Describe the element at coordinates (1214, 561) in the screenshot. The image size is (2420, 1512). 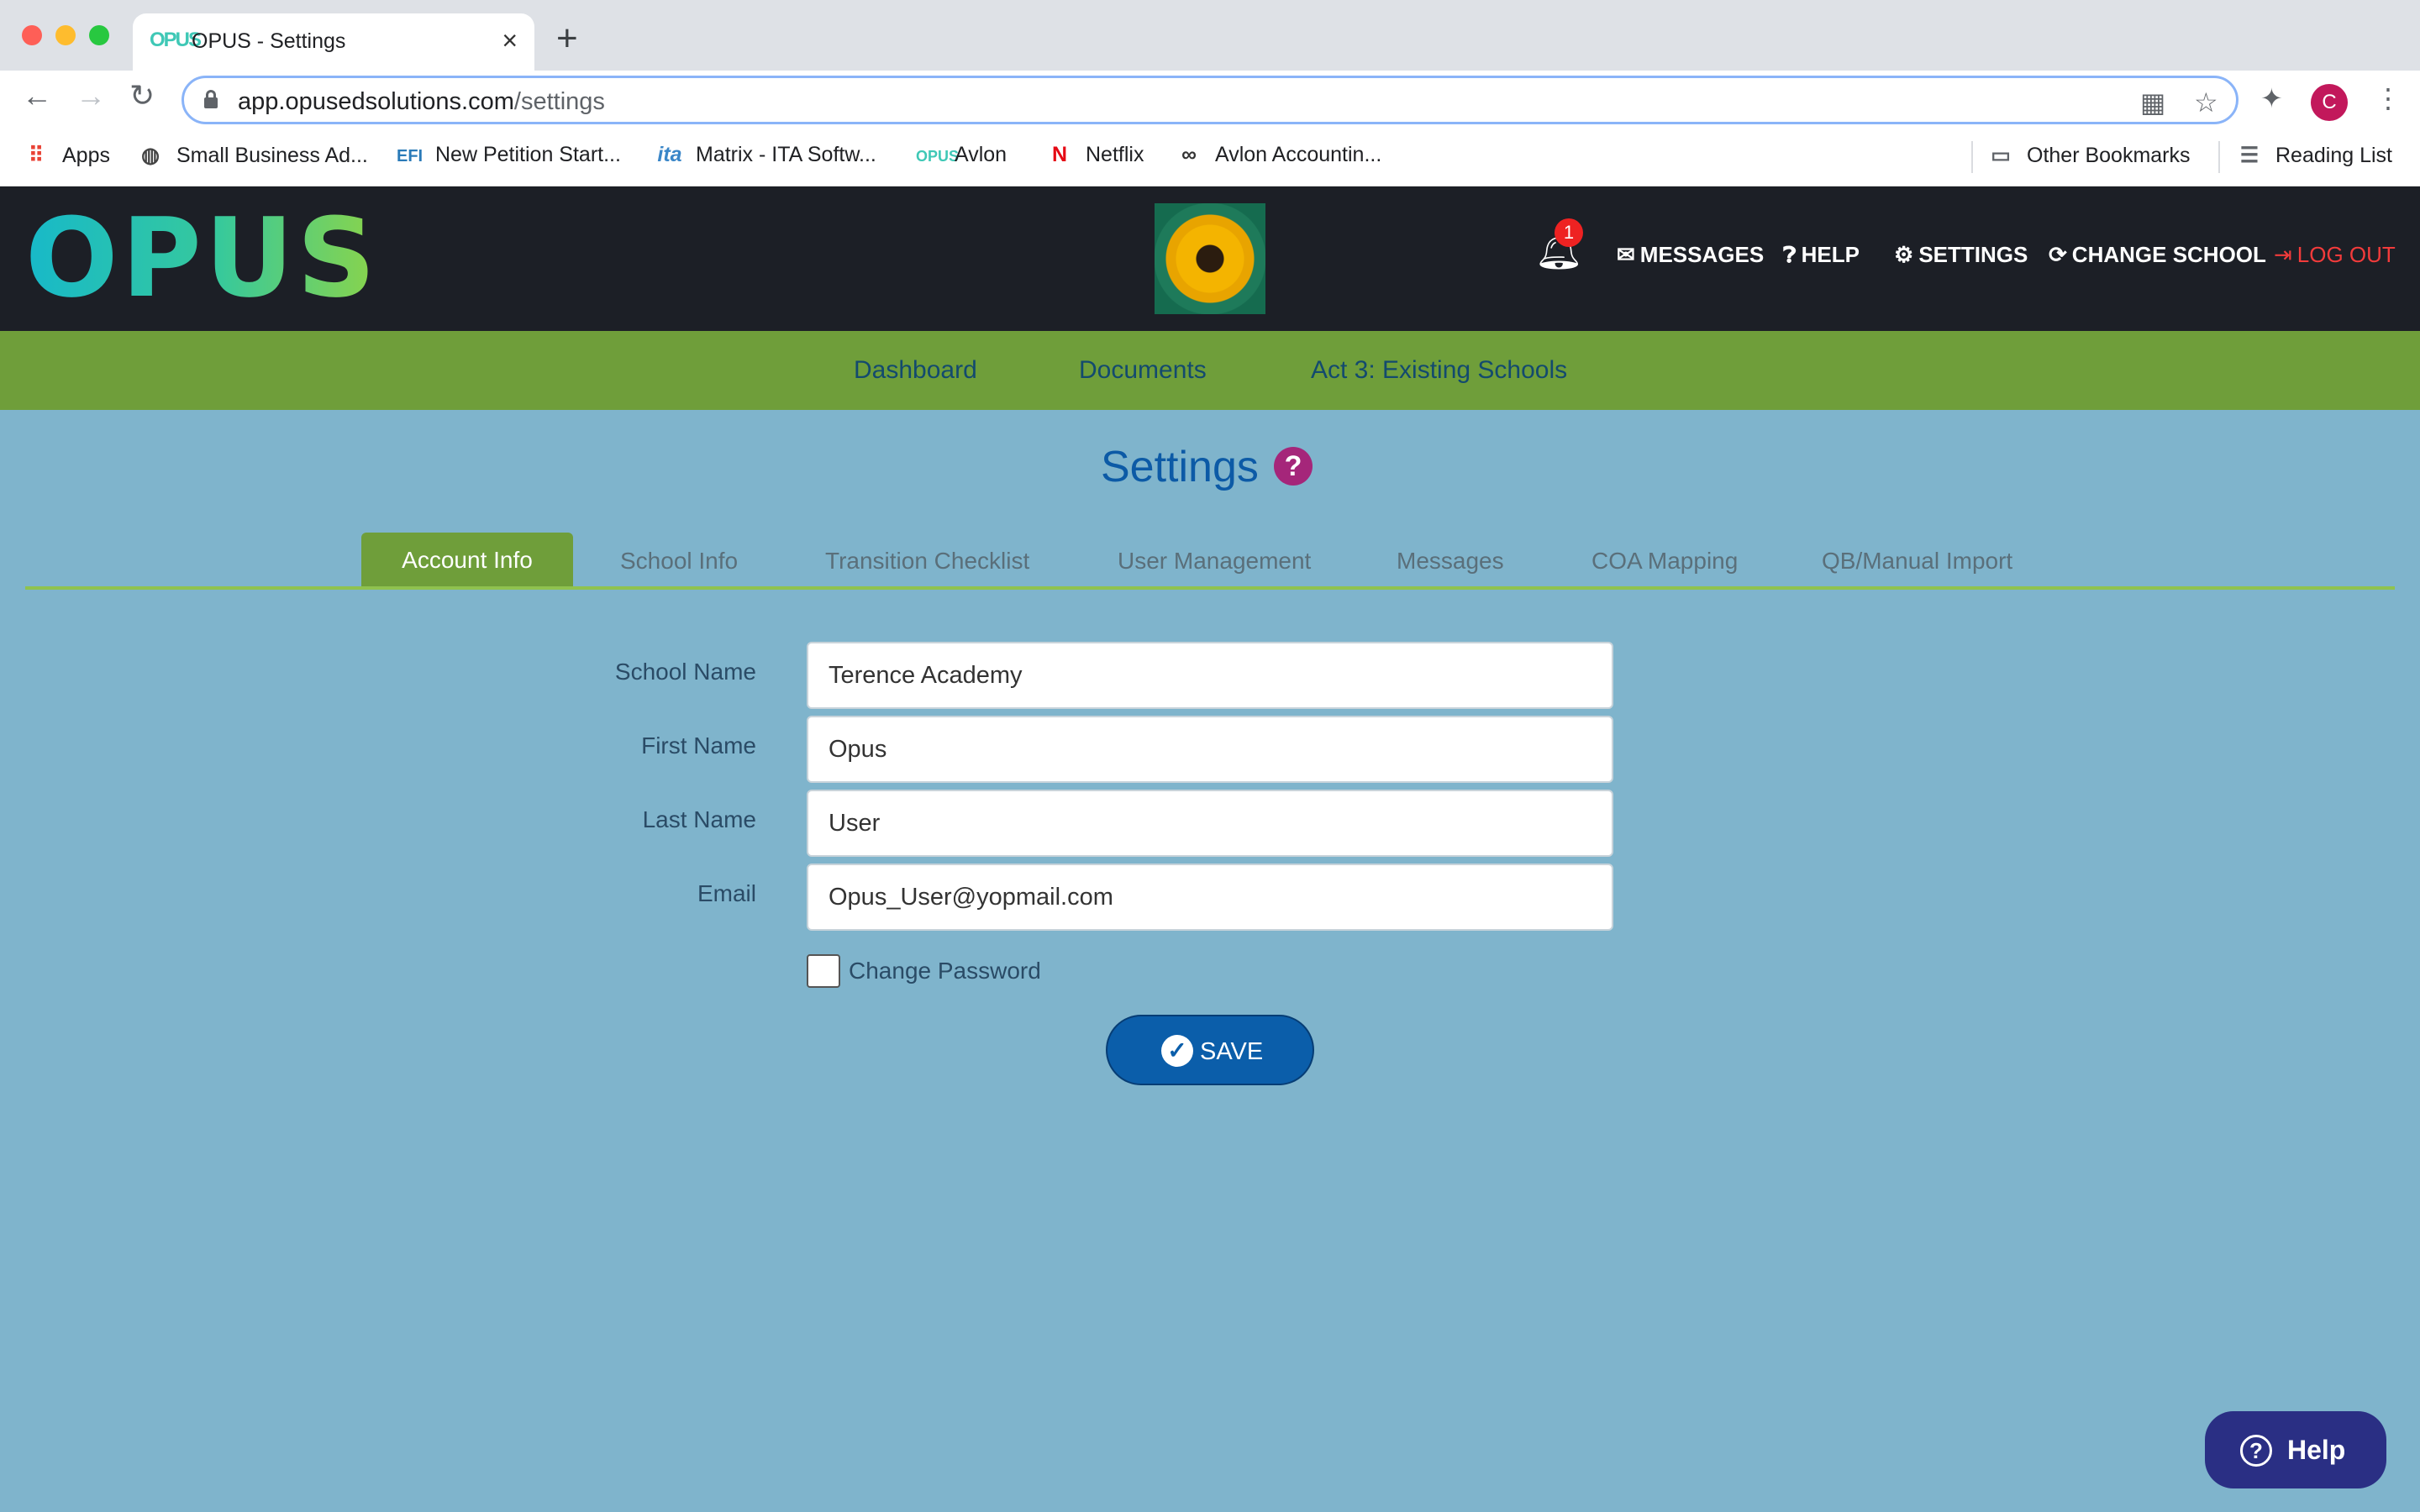
I see `tab-user-management: User Management` at that location.